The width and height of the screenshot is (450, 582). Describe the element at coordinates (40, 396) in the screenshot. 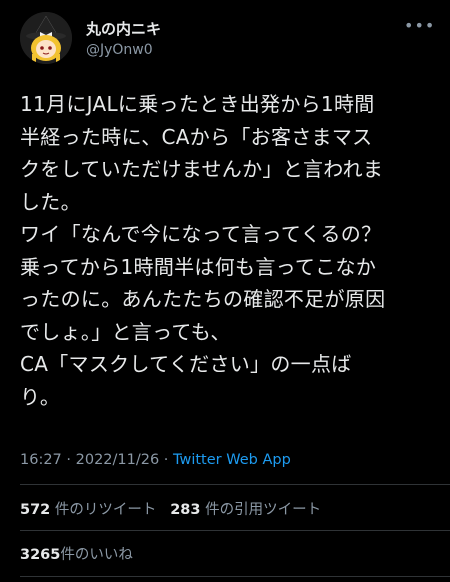

I see `tweet-line: り。` at that location.